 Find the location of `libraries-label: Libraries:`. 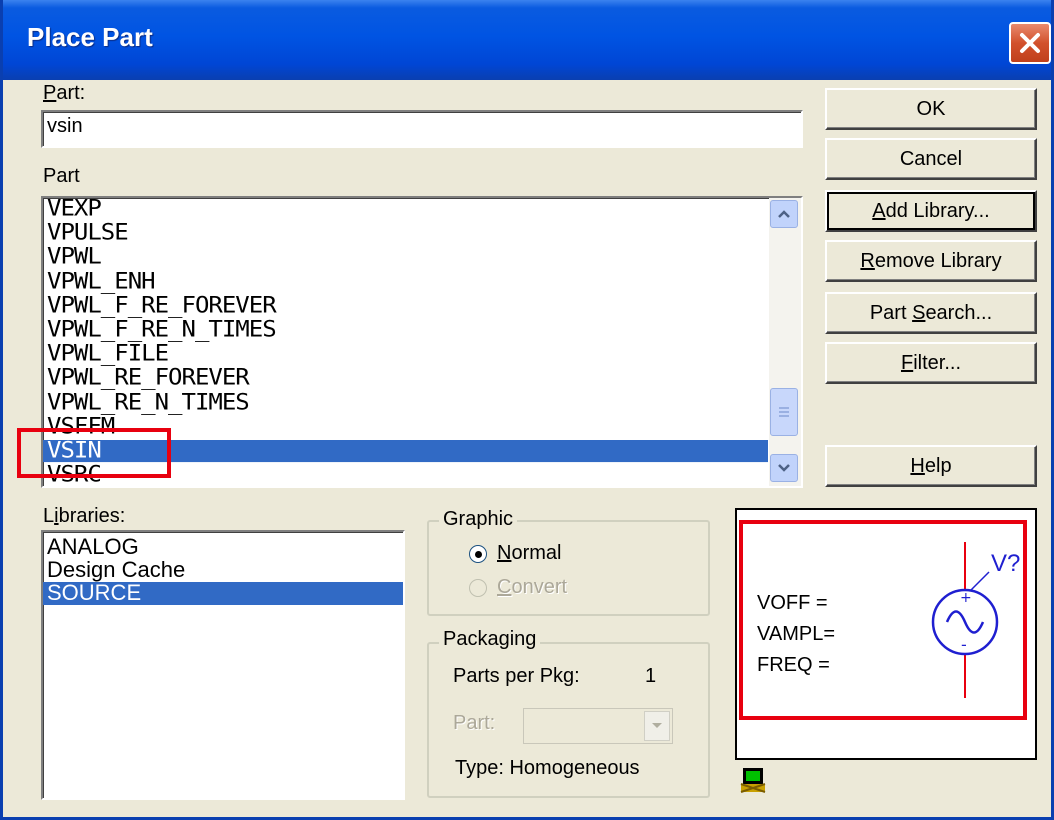

libraries-label: Libraries: is located at coordinates (84, 516).